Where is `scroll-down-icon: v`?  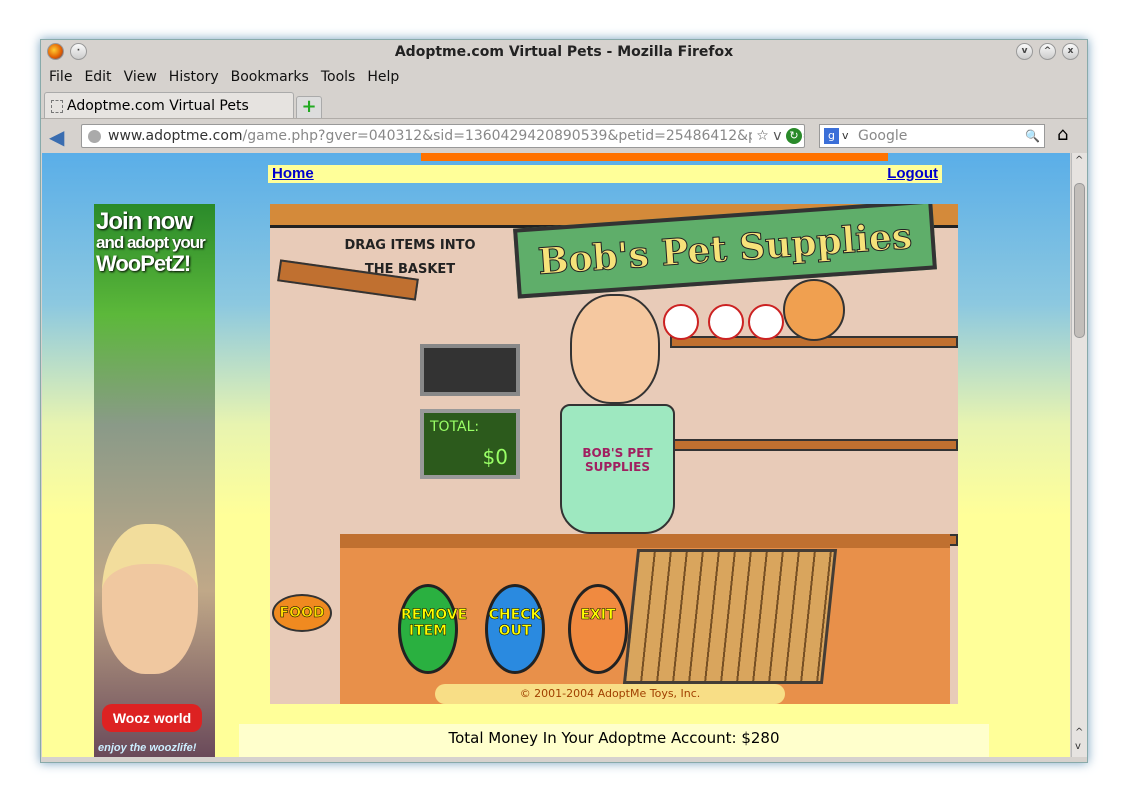
scroll-down-icon: v is located at coordinates (1078, 746).